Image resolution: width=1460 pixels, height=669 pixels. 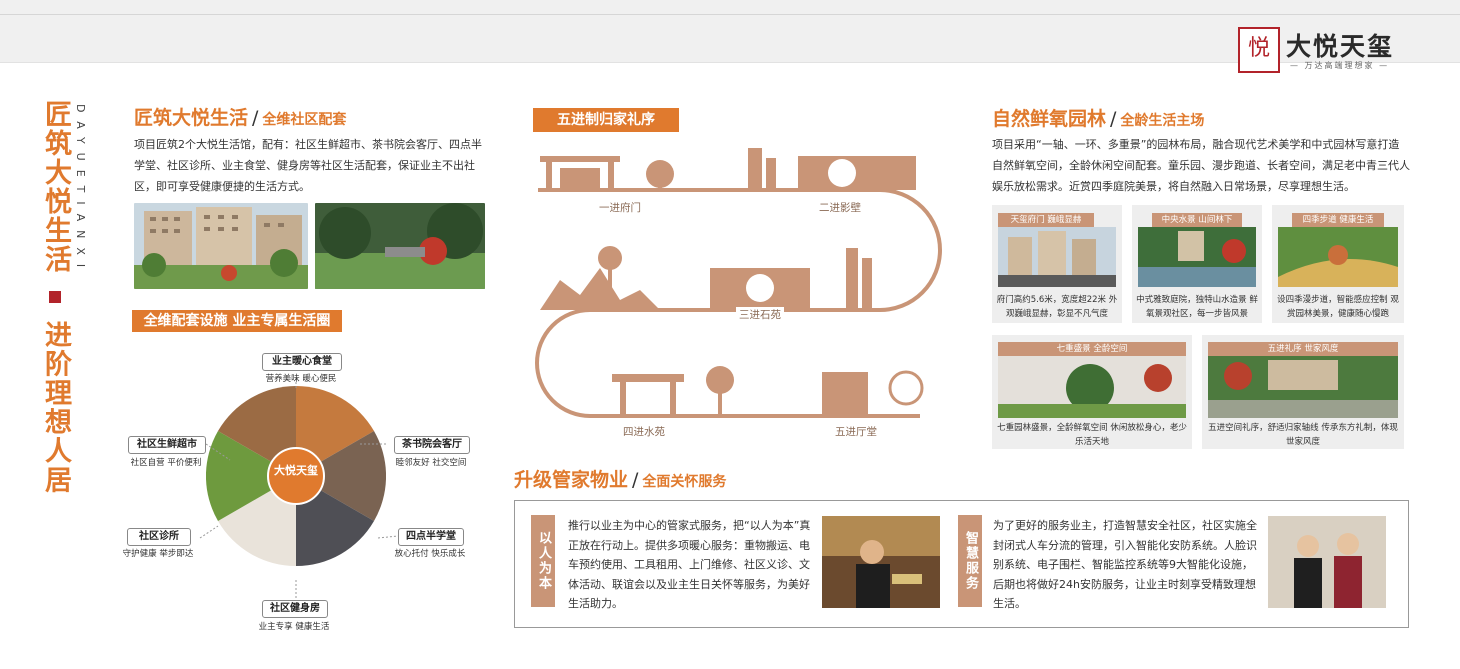 I want to click on section1-heading: 匠筑大悦生活 / 全维社区配套, so click(x=240, y=118).